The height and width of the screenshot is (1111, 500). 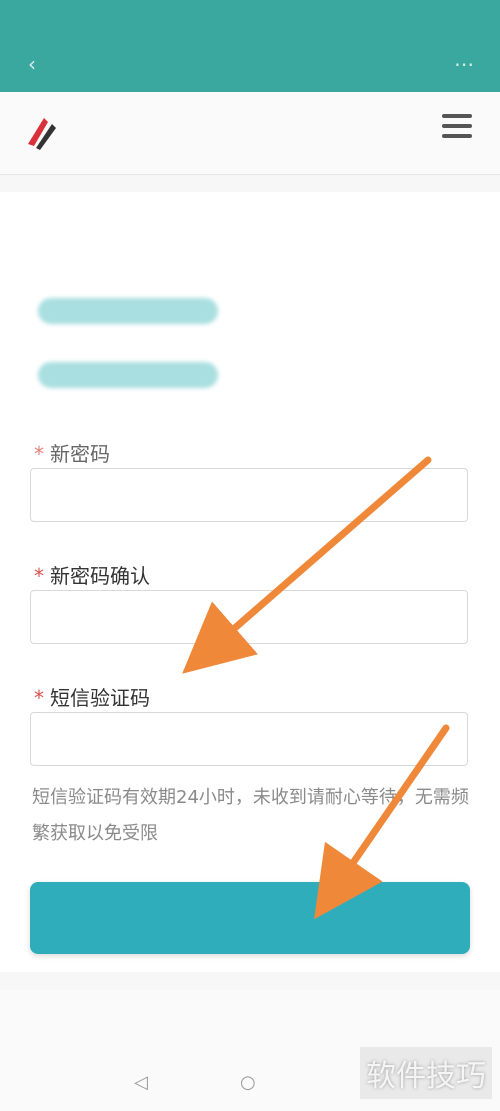 I want to click on brand-logo-icon, so click(x=42, y=132).